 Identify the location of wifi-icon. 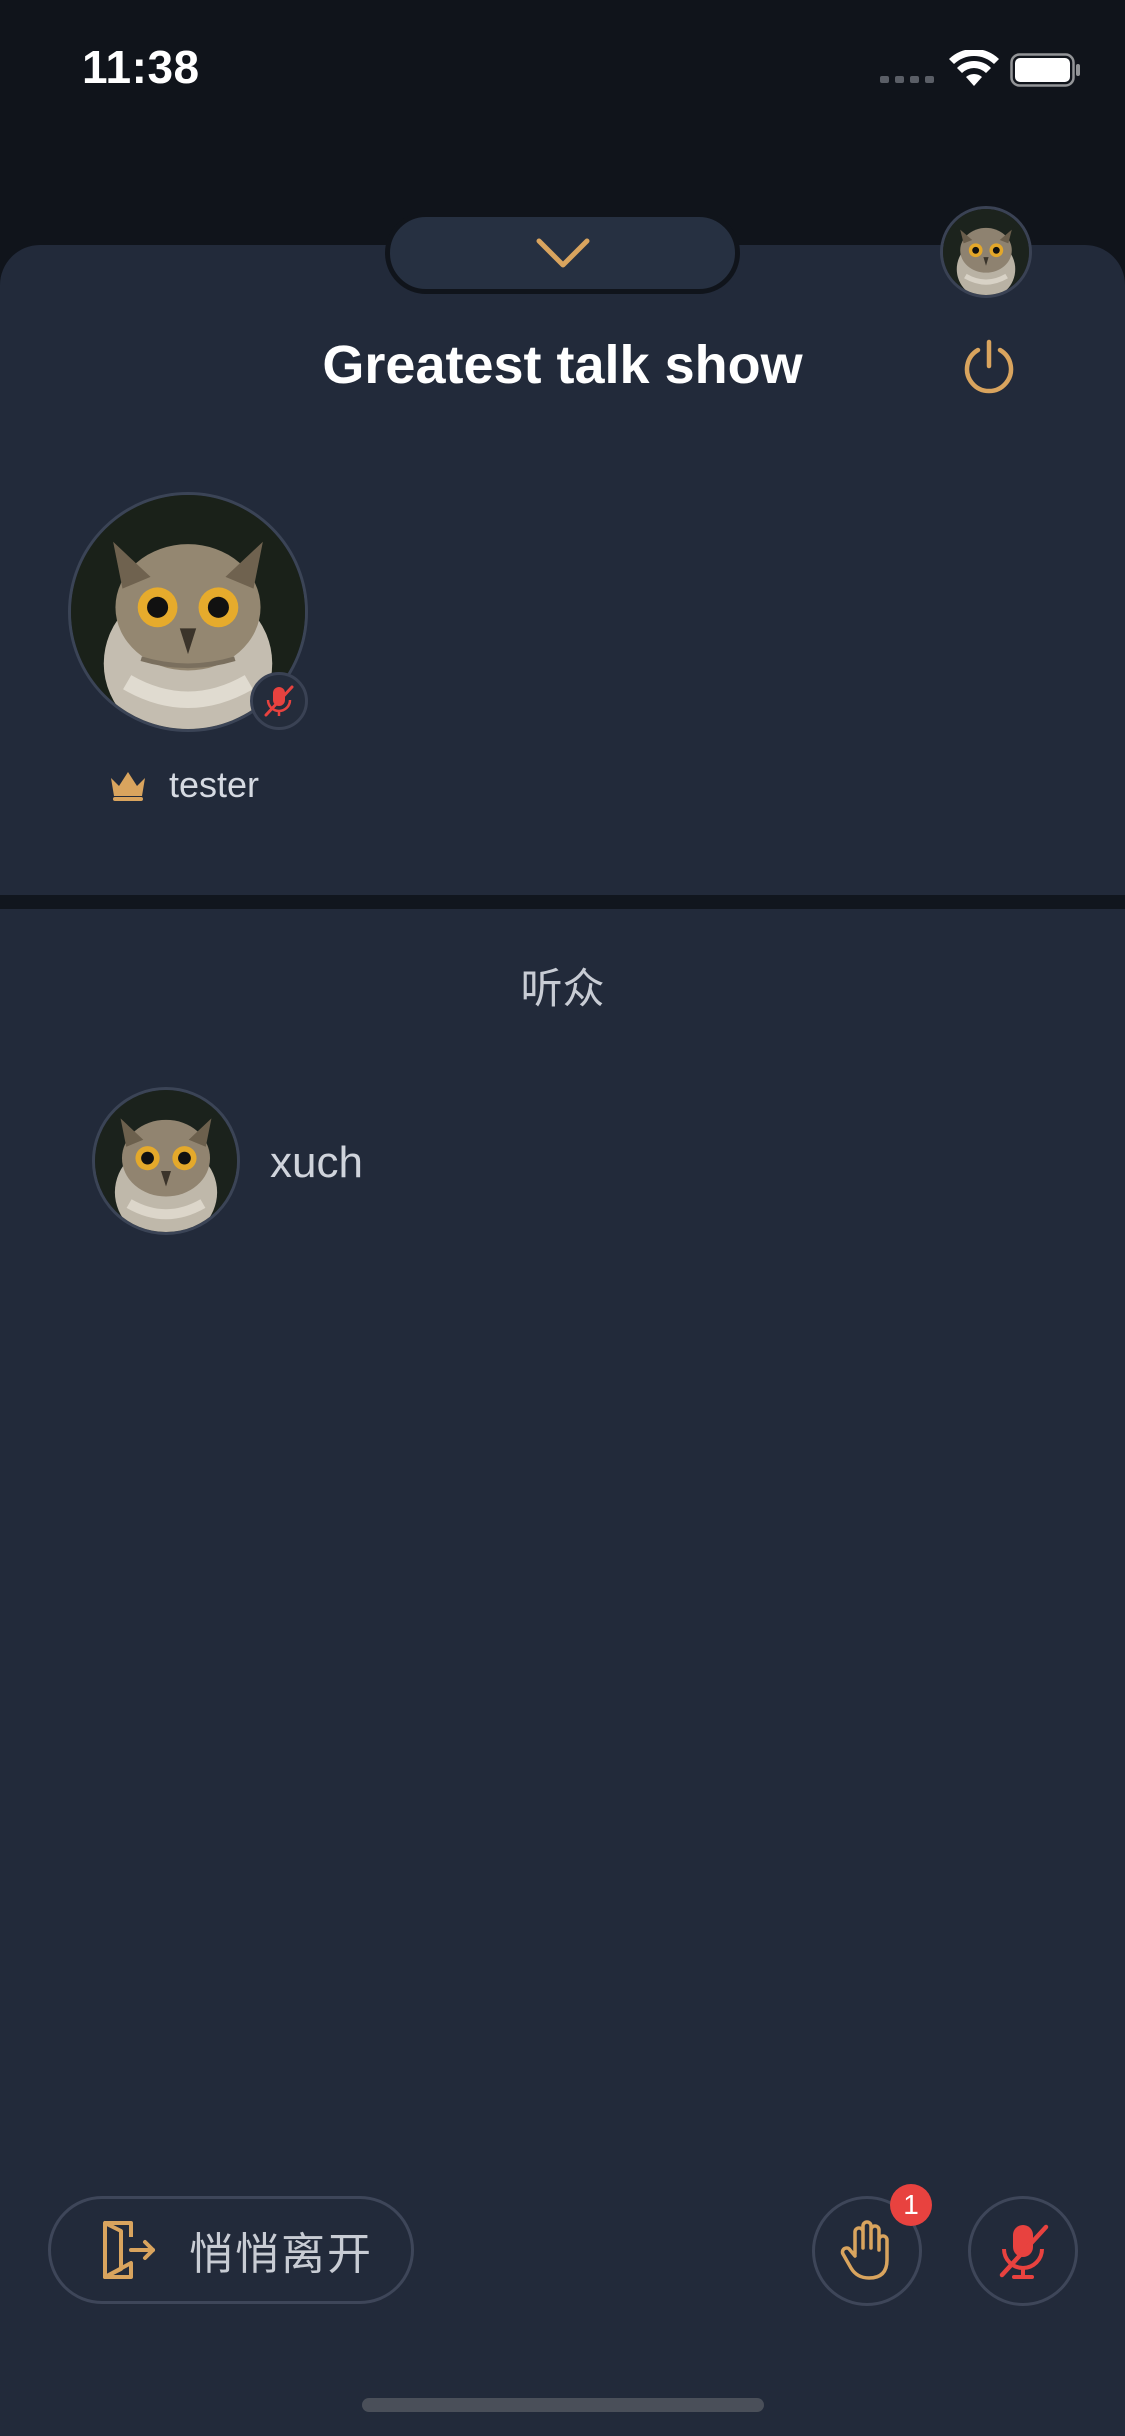
(974, 68).